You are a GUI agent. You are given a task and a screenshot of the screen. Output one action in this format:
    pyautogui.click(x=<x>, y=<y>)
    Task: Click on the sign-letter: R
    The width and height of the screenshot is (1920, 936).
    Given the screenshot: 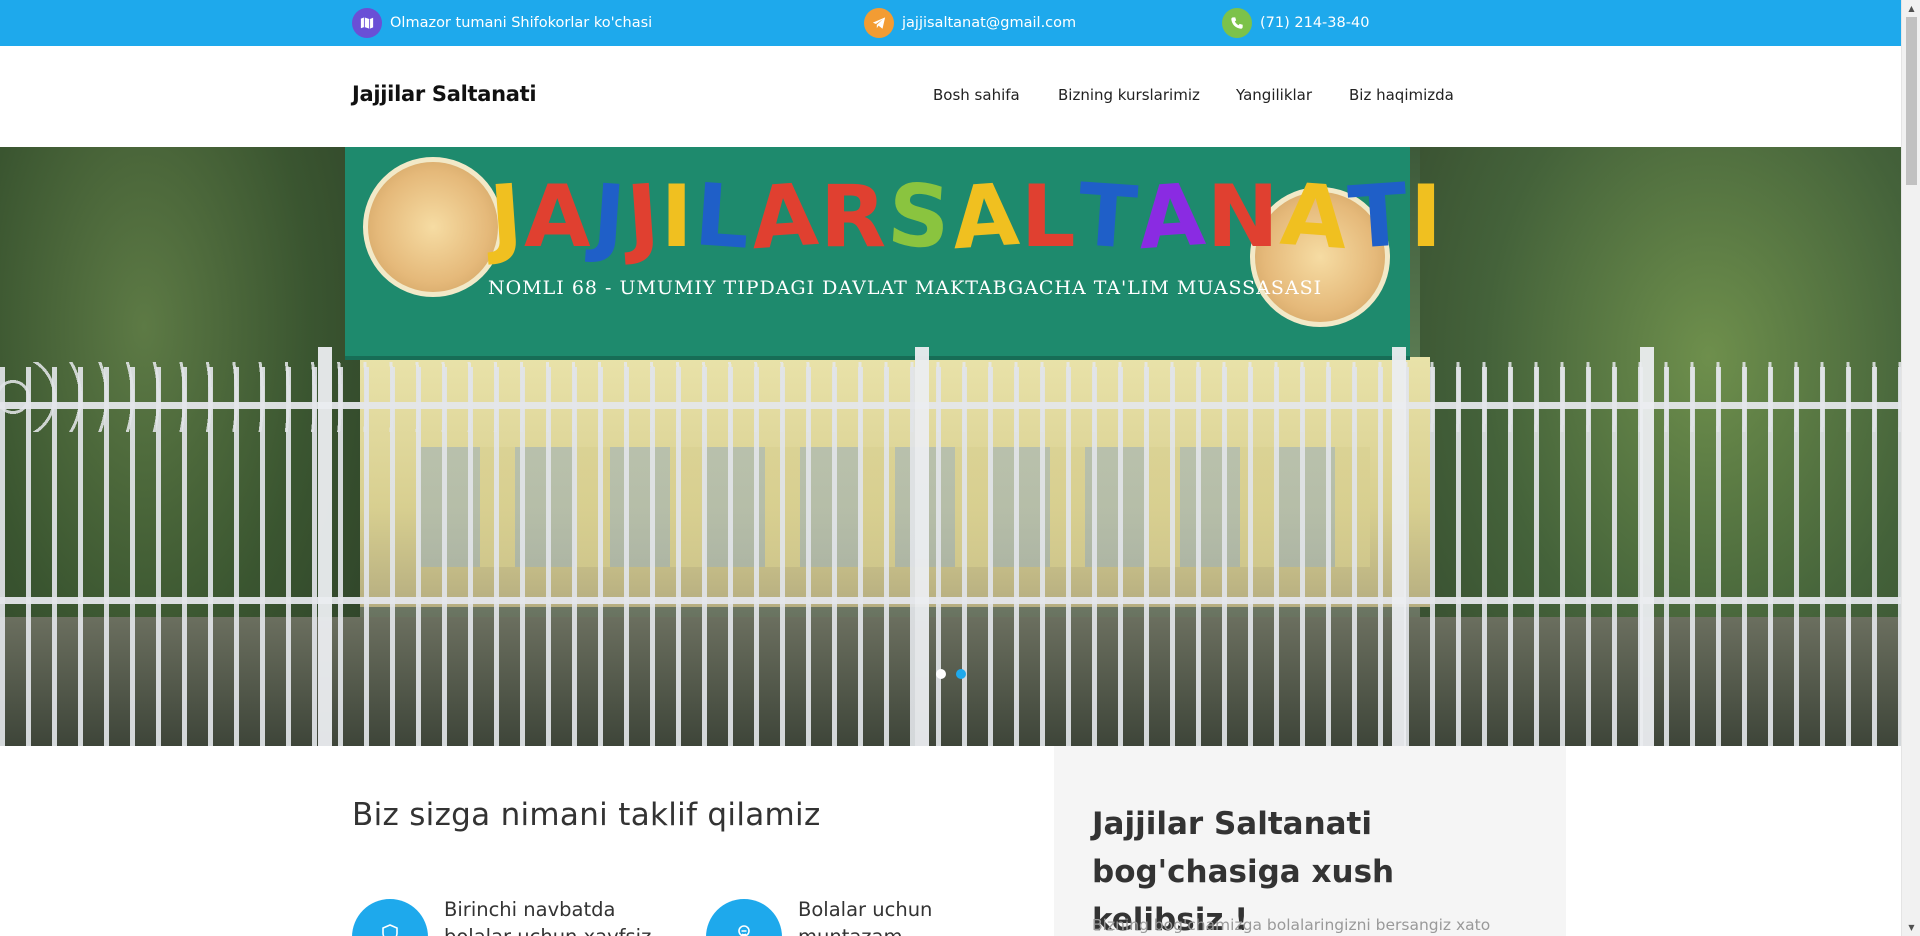 What is the action you would take?
    pyautogui.click(x=854, y=217)
    